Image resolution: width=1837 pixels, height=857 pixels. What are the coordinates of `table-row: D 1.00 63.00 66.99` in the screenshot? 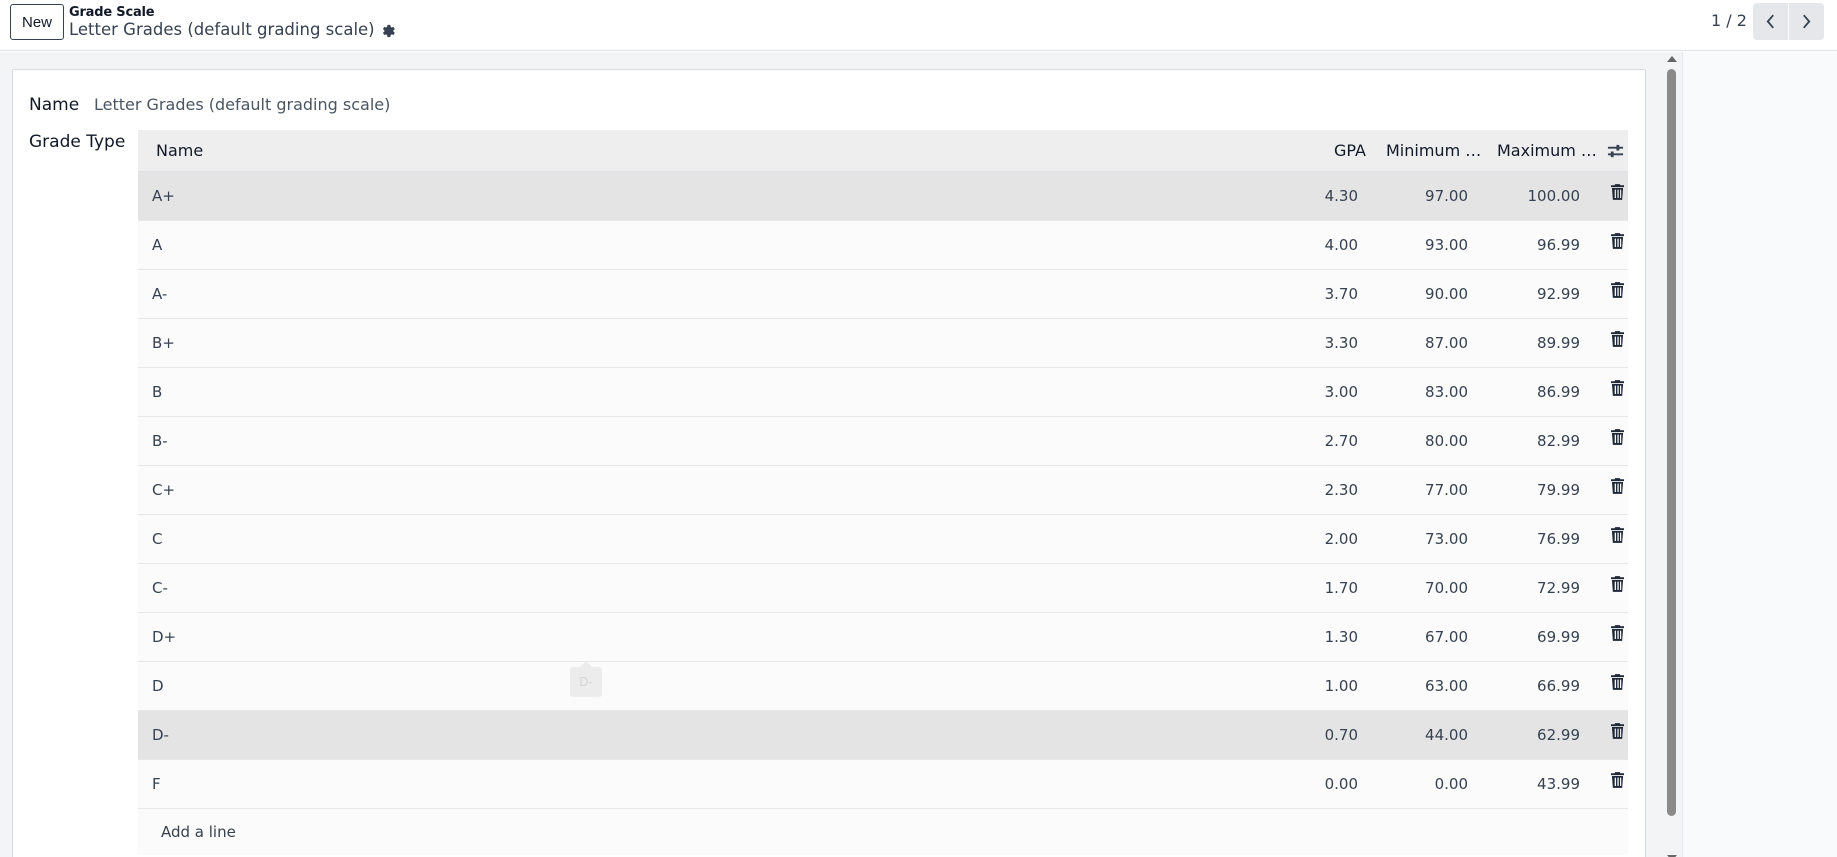 It's located at (883, 686).